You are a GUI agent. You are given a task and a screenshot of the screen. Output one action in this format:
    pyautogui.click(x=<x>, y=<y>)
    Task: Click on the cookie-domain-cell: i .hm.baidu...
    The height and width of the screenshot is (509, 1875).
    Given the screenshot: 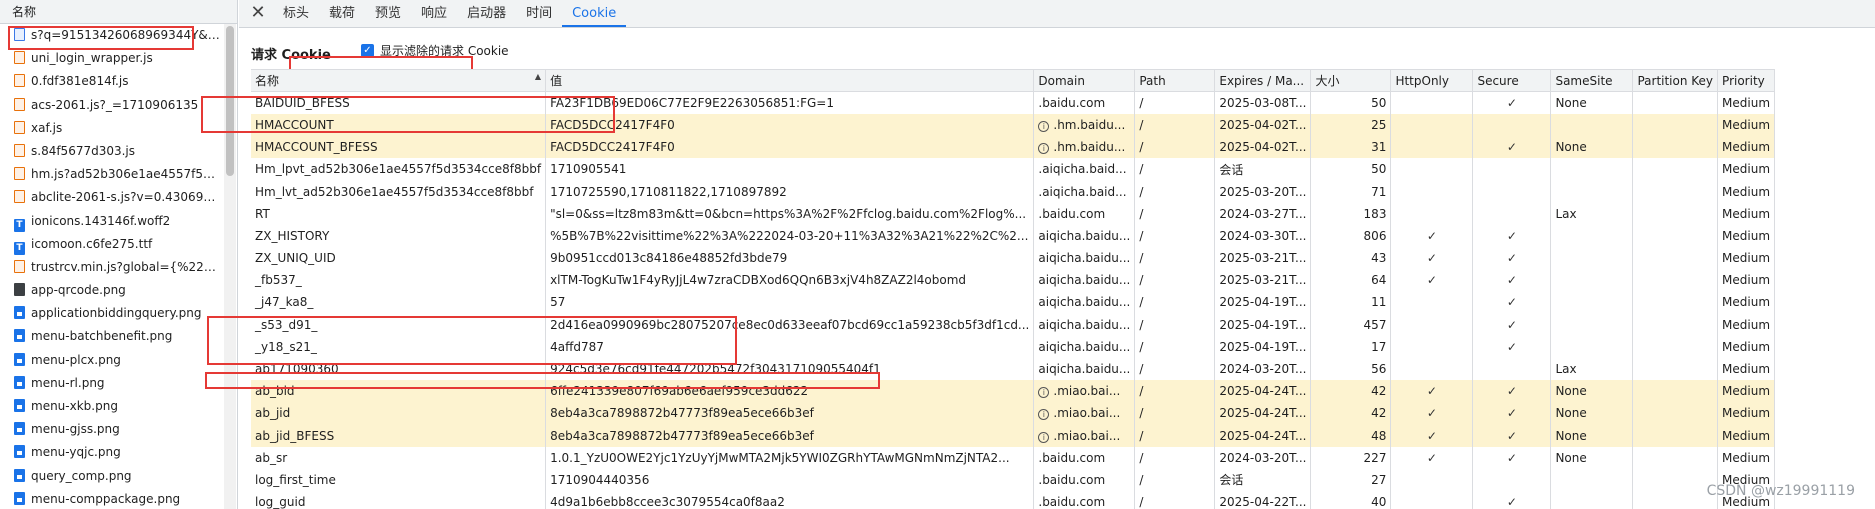 What is the action you would take?
    pyautogui.click(x=1084, y=125)
    